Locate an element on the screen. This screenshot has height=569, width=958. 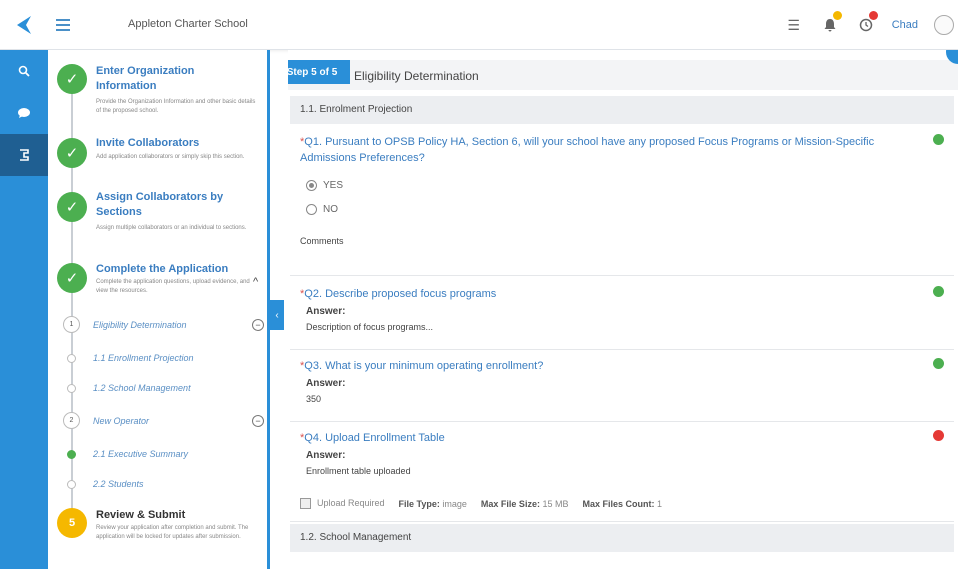
substep-group-1-label: Eligibility Determination is located at coordinates (140, 325).